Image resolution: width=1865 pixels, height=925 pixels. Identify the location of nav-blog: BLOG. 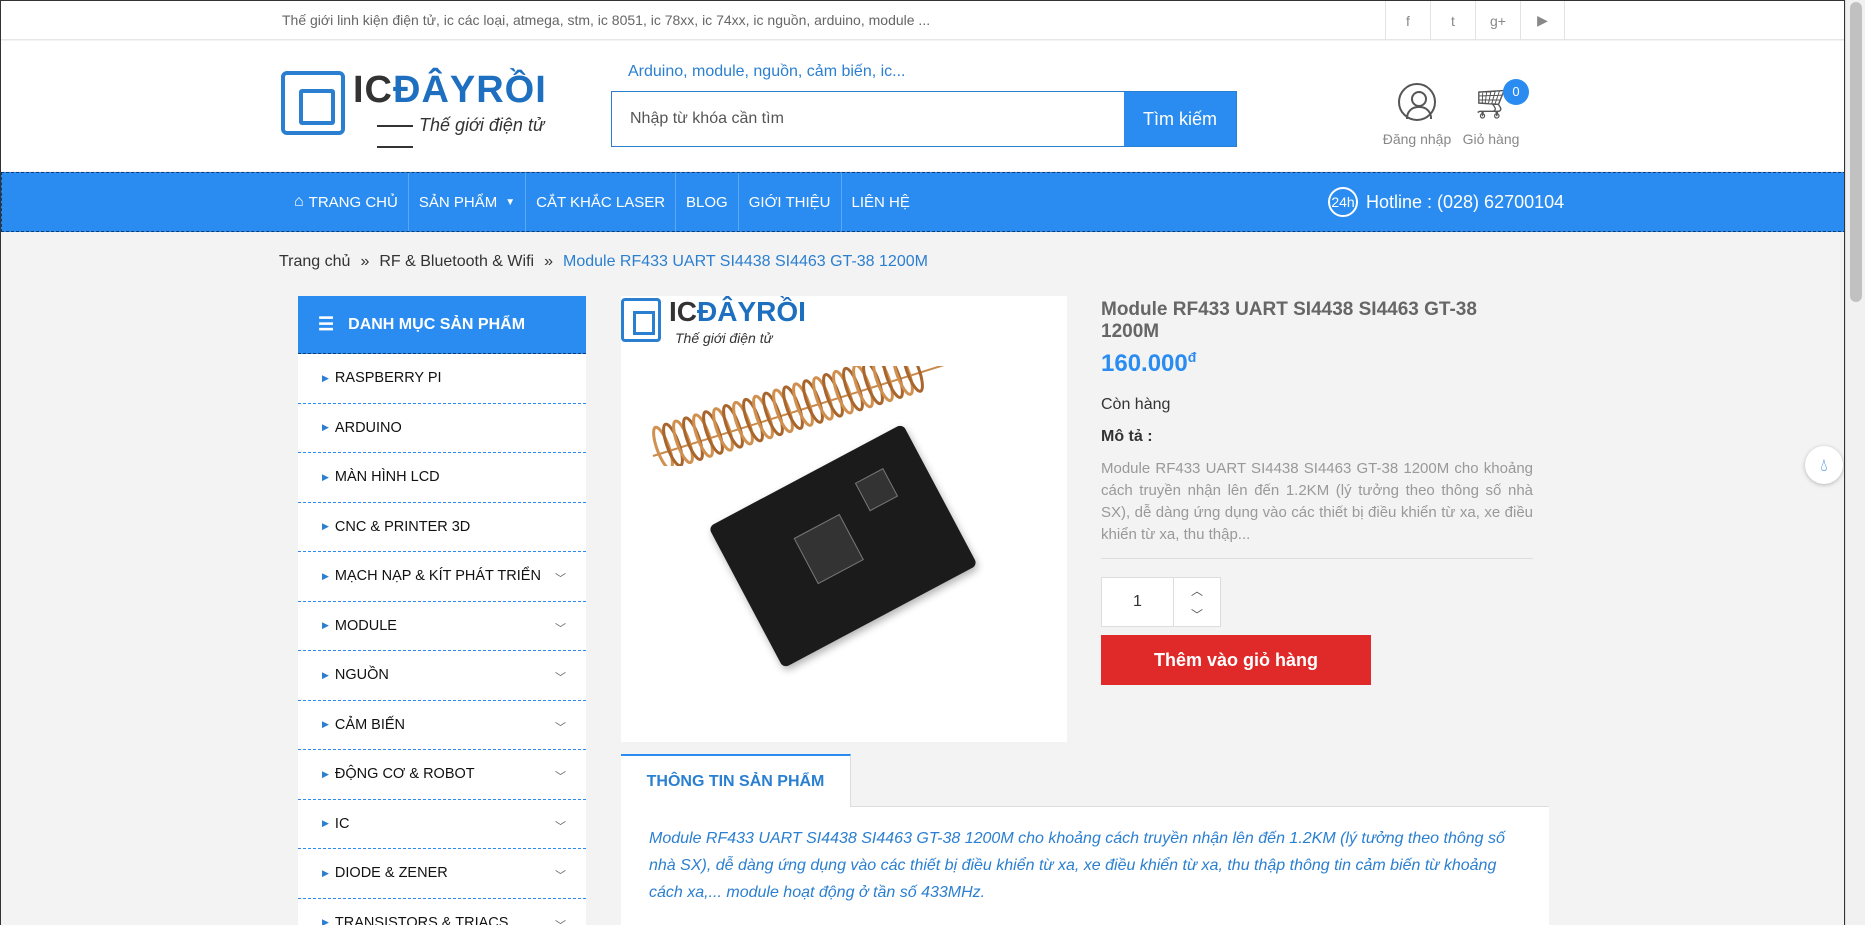
(707, 202).